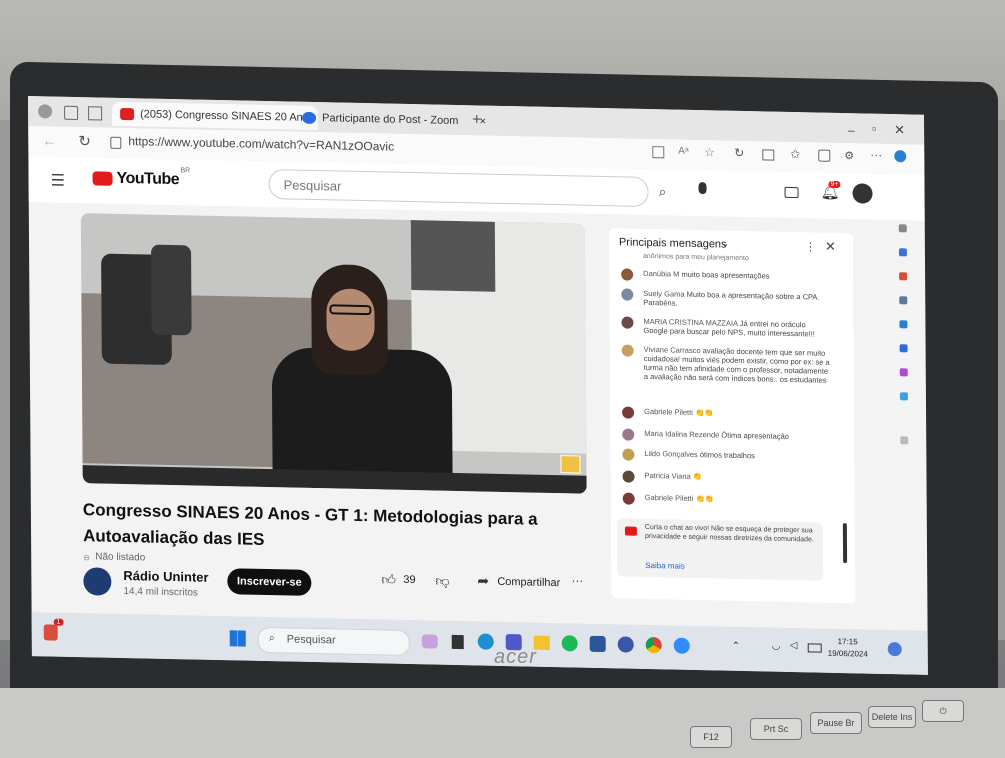  Describe the element at coordinates (725, 244) in the screenshot. I see `chevron-down-icon: ⌄` at that location.